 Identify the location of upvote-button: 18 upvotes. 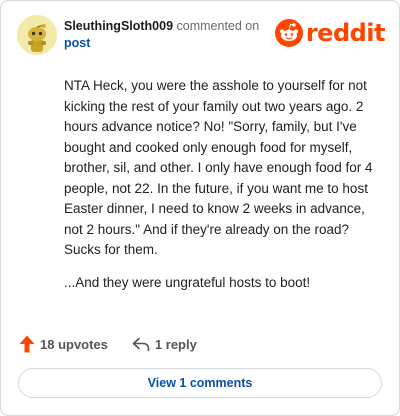
(63, 344).